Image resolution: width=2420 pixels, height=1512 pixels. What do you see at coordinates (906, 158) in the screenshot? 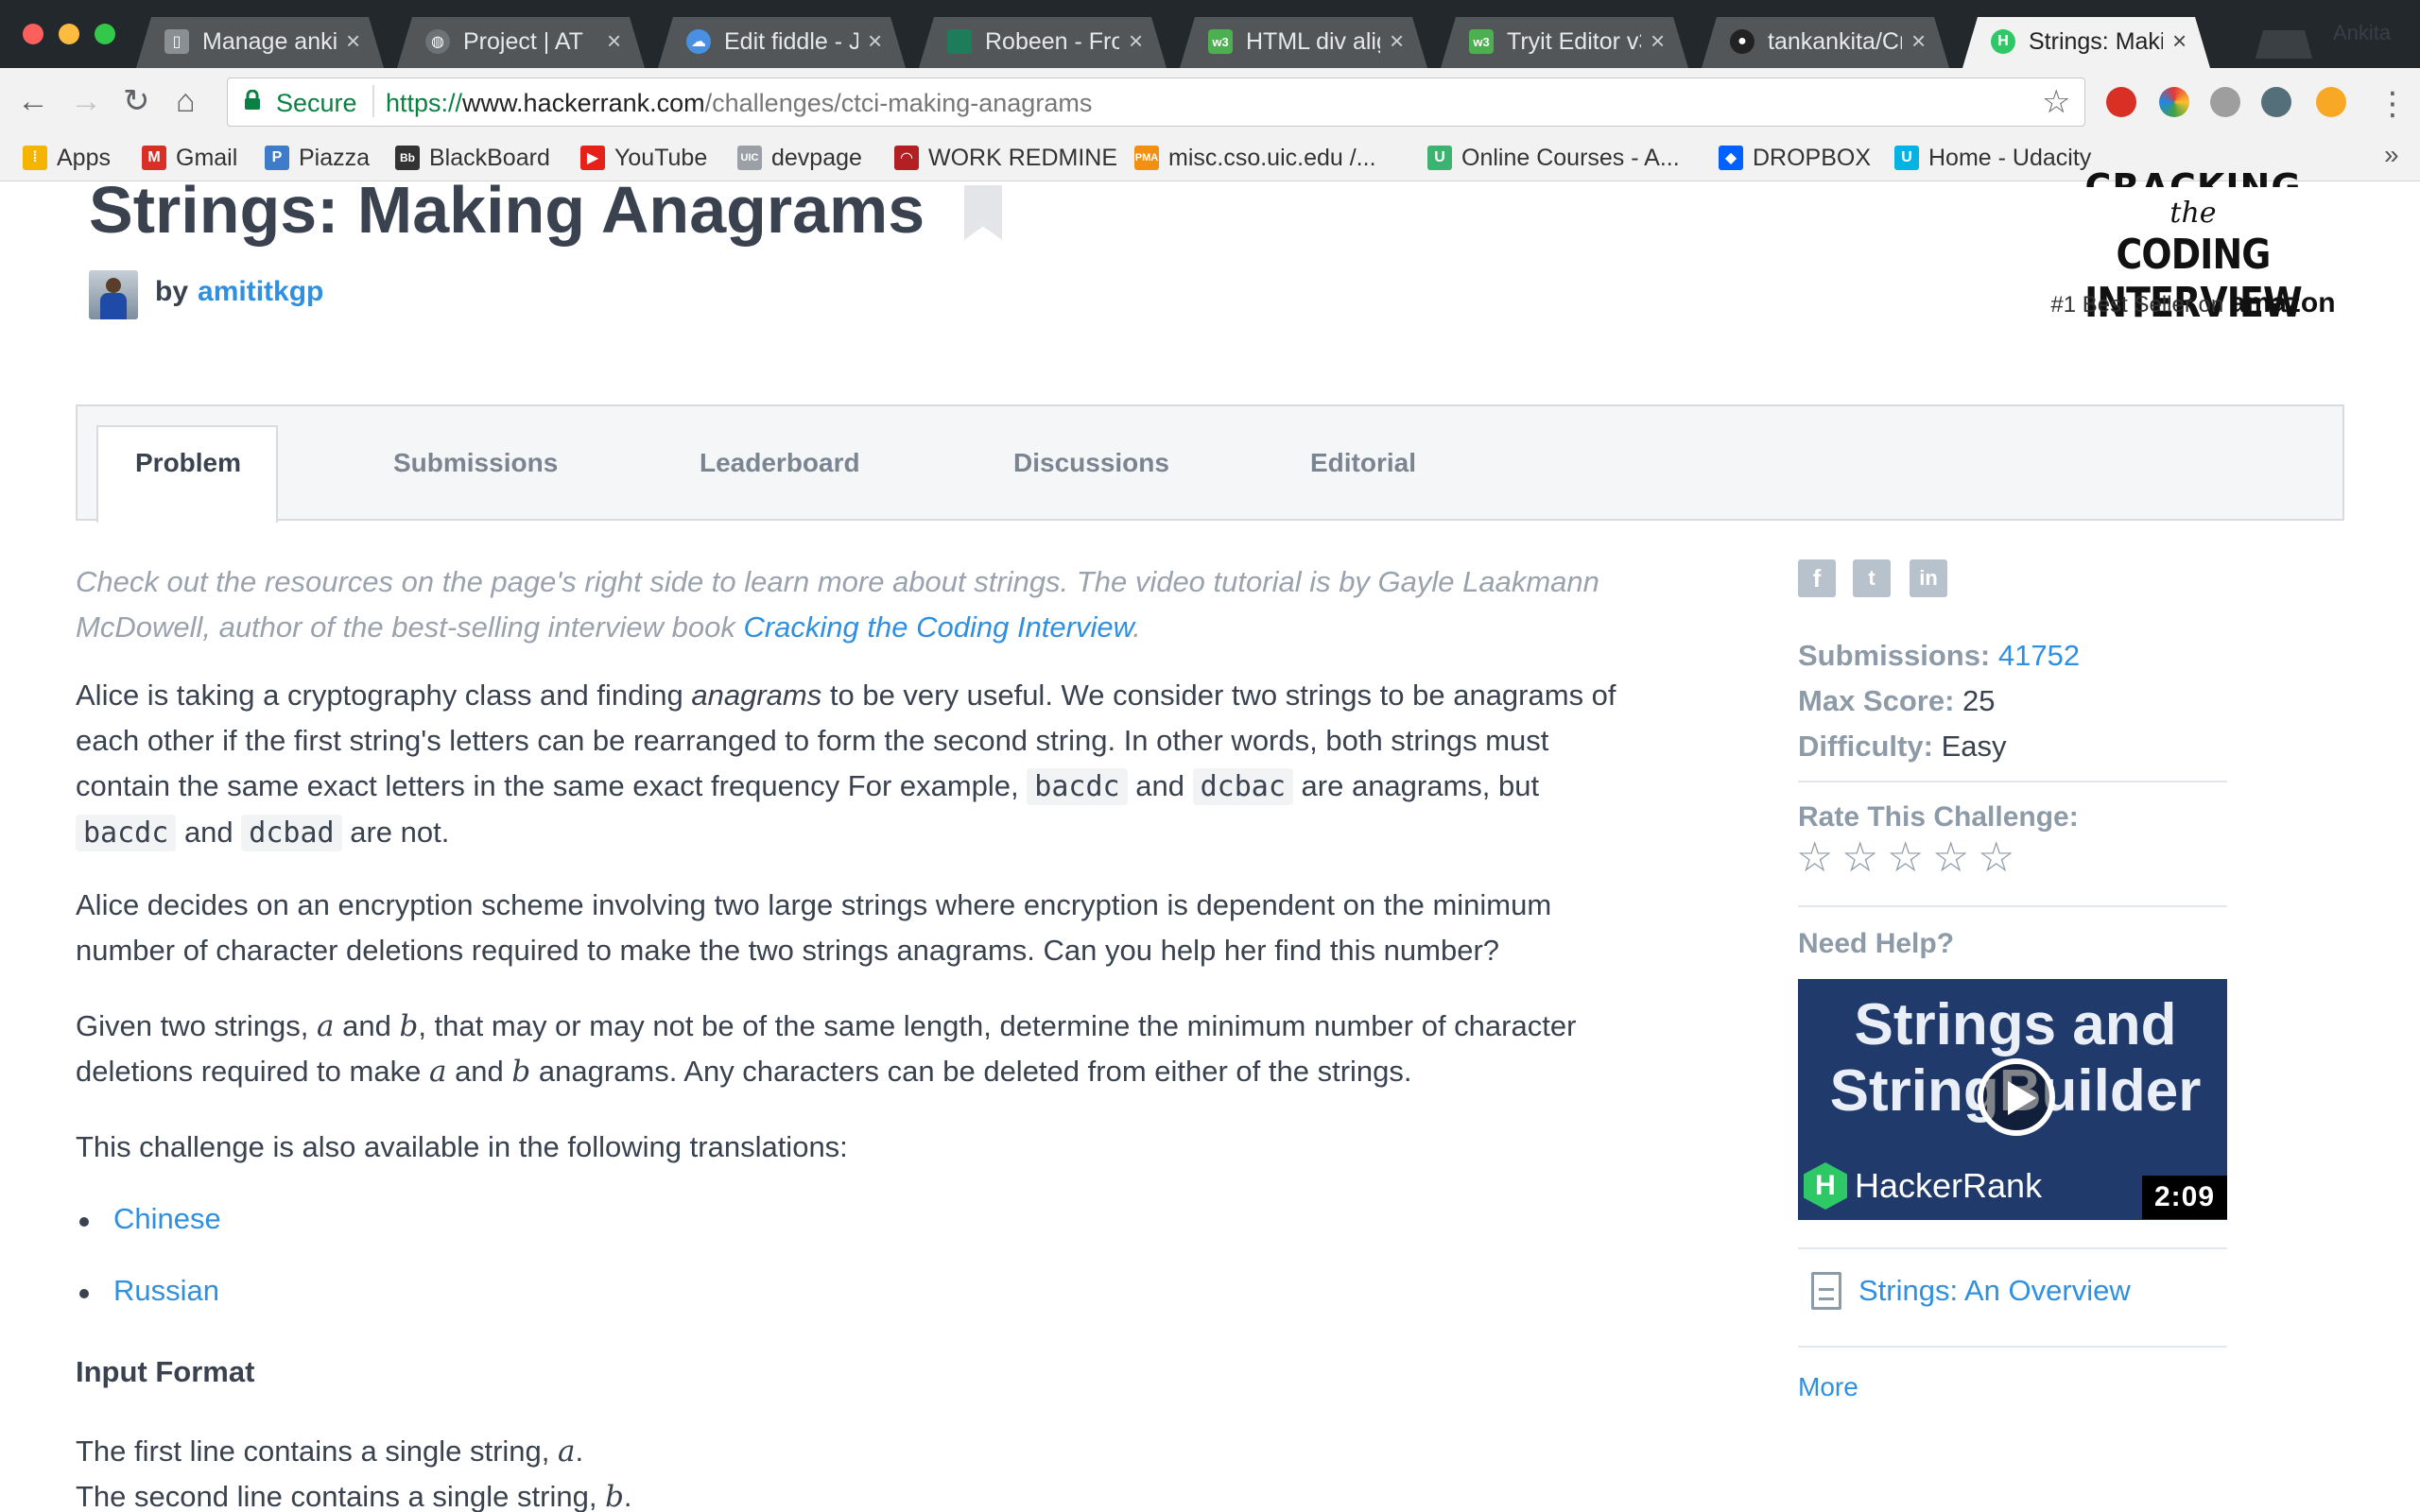
I see `redmine-icon: ◠` at bounding box center [906, 158].